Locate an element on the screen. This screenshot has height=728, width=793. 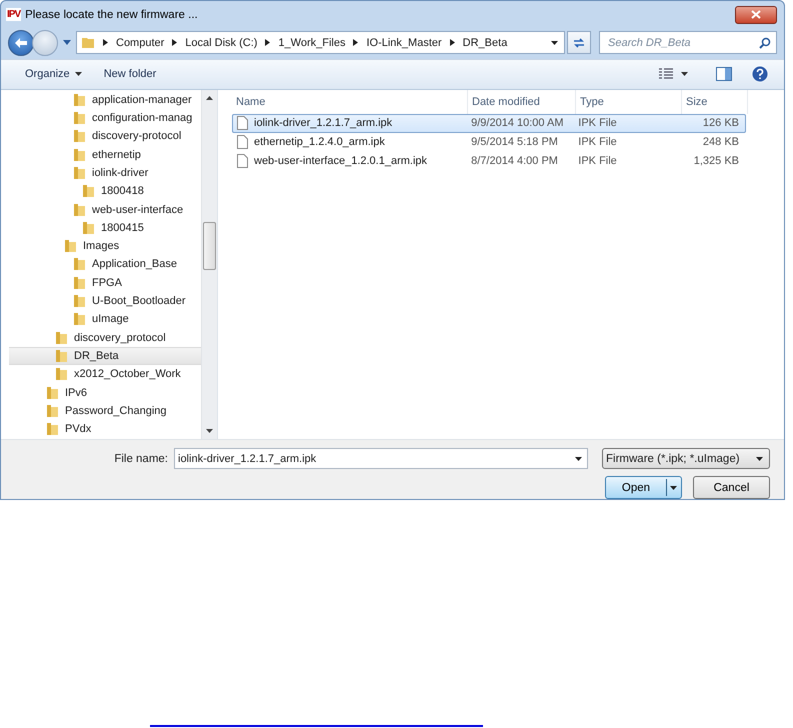
scroll-up-icon is located at coordinates (209, 98).